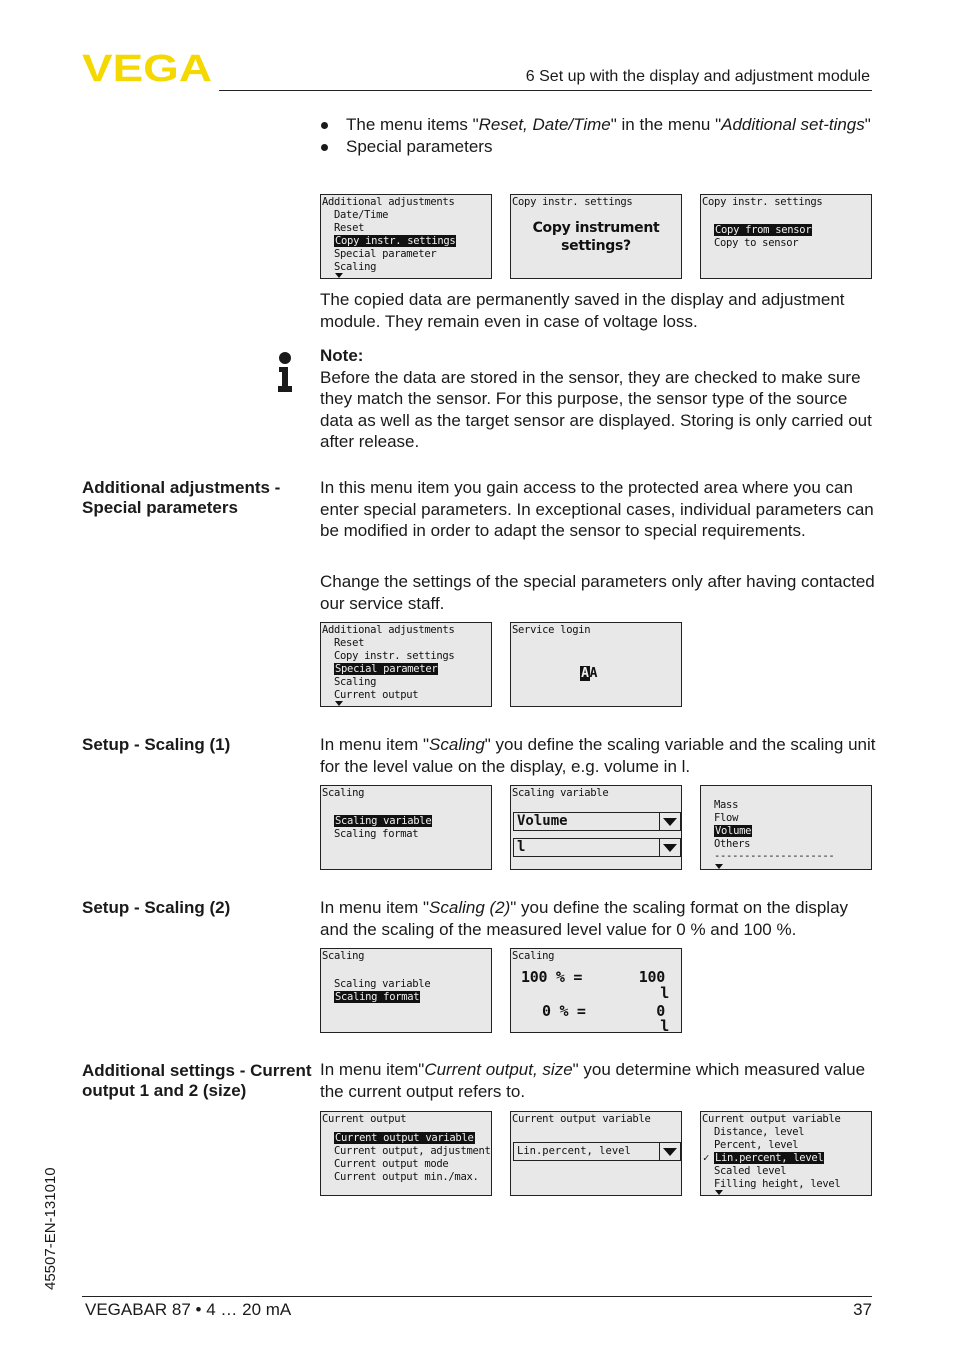 This screenshot has height=1354, width=954. I want to click on note-title: Note:, so click(342, 355).